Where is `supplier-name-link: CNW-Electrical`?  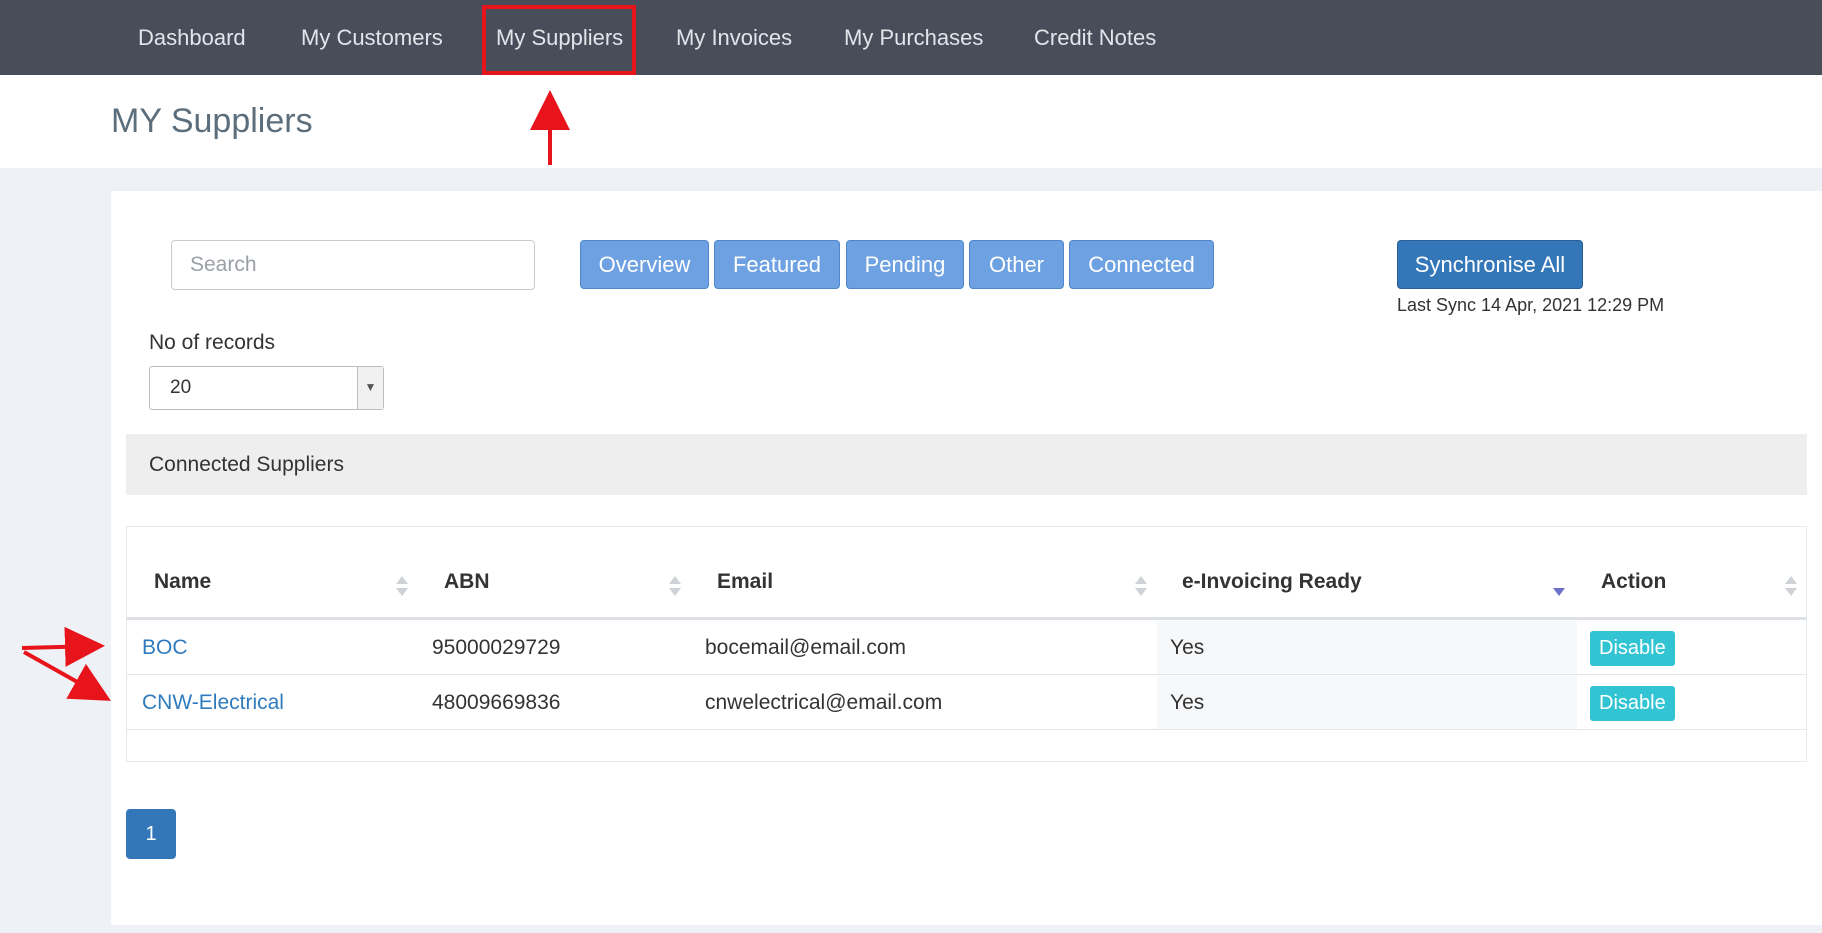 supplier-name-link: CNW-Electrical is located at coordinates (213, 702).